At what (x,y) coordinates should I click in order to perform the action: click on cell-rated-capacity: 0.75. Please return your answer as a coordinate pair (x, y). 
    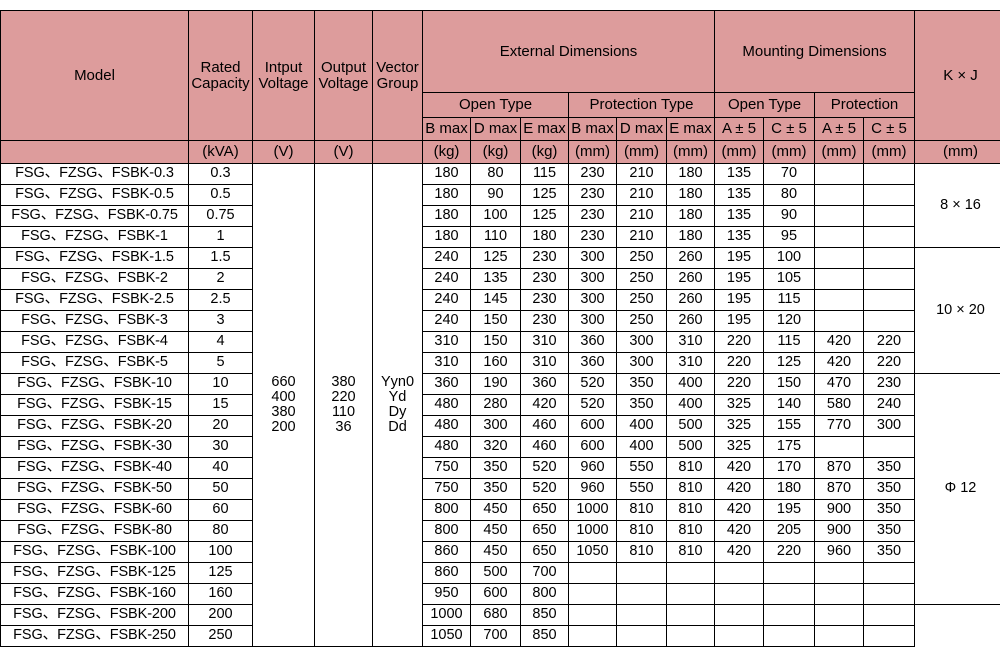
    Looking at the image, I should click on (221, 216).